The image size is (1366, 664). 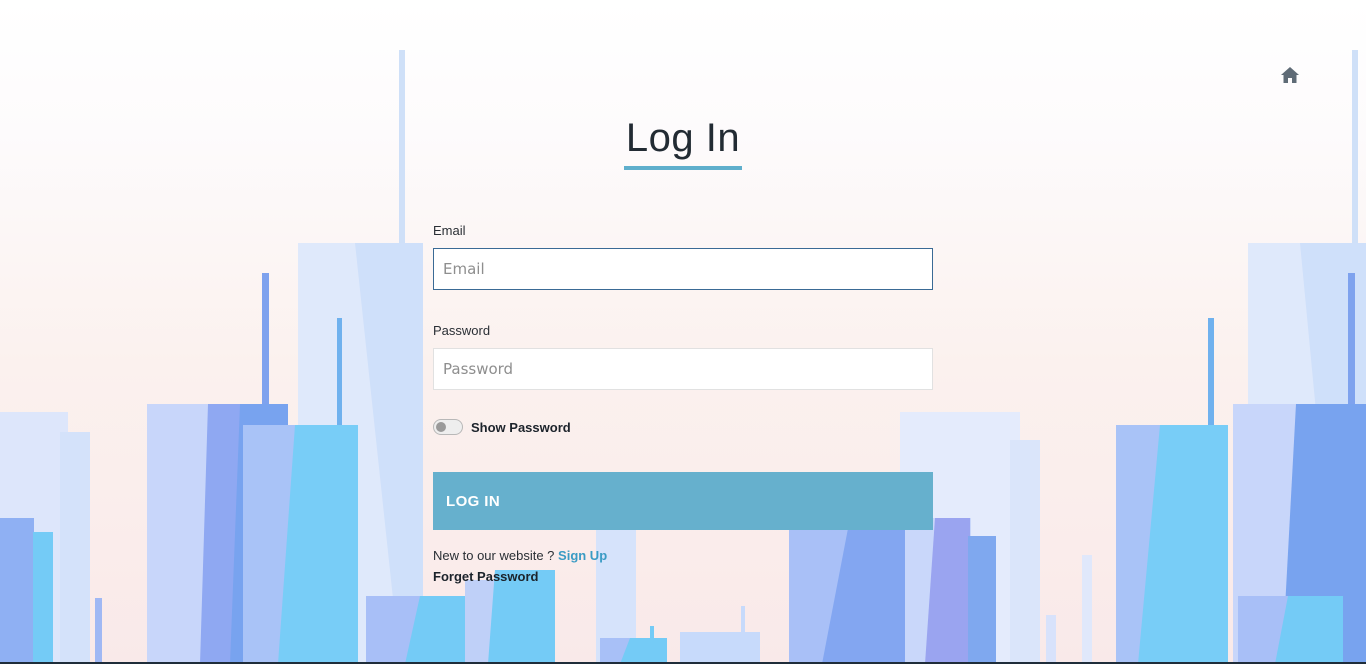 What do you see at coordinates (582, 555) in the screenshot?
I see `signup-link: Sign Up` at bounding box center [582, 555].